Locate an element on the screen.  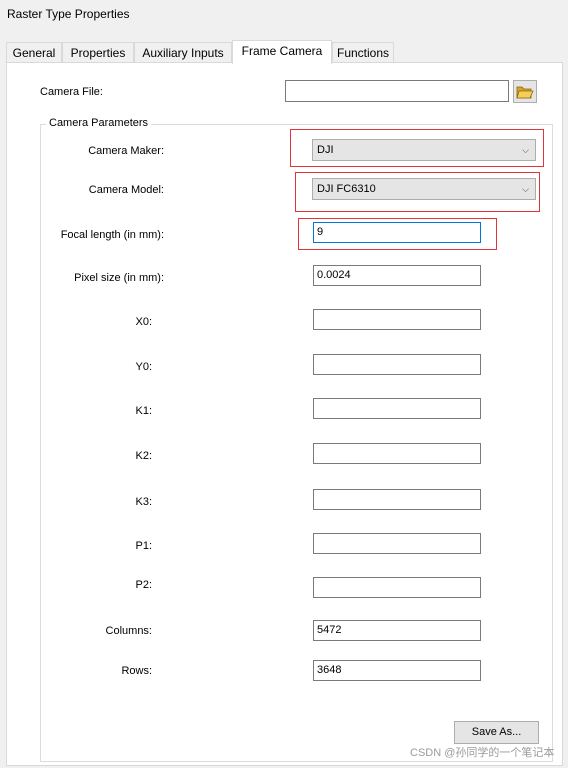
x0-label: X0: is located at coordinates (143, 322).